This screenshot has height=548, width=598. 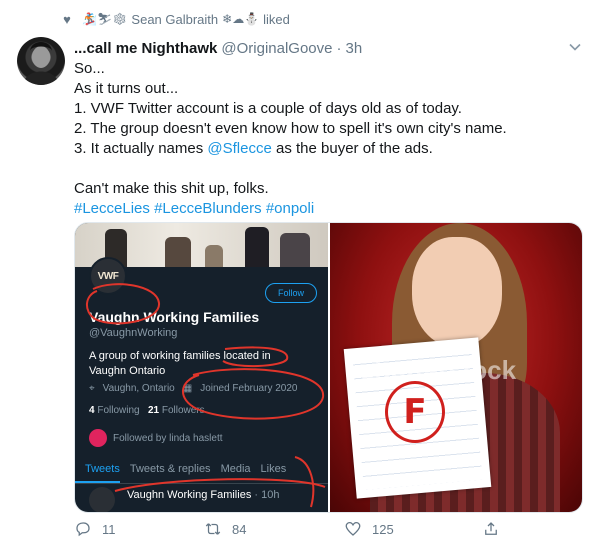 I want to click on retweet-count: 84, so click(x=239, y=529).